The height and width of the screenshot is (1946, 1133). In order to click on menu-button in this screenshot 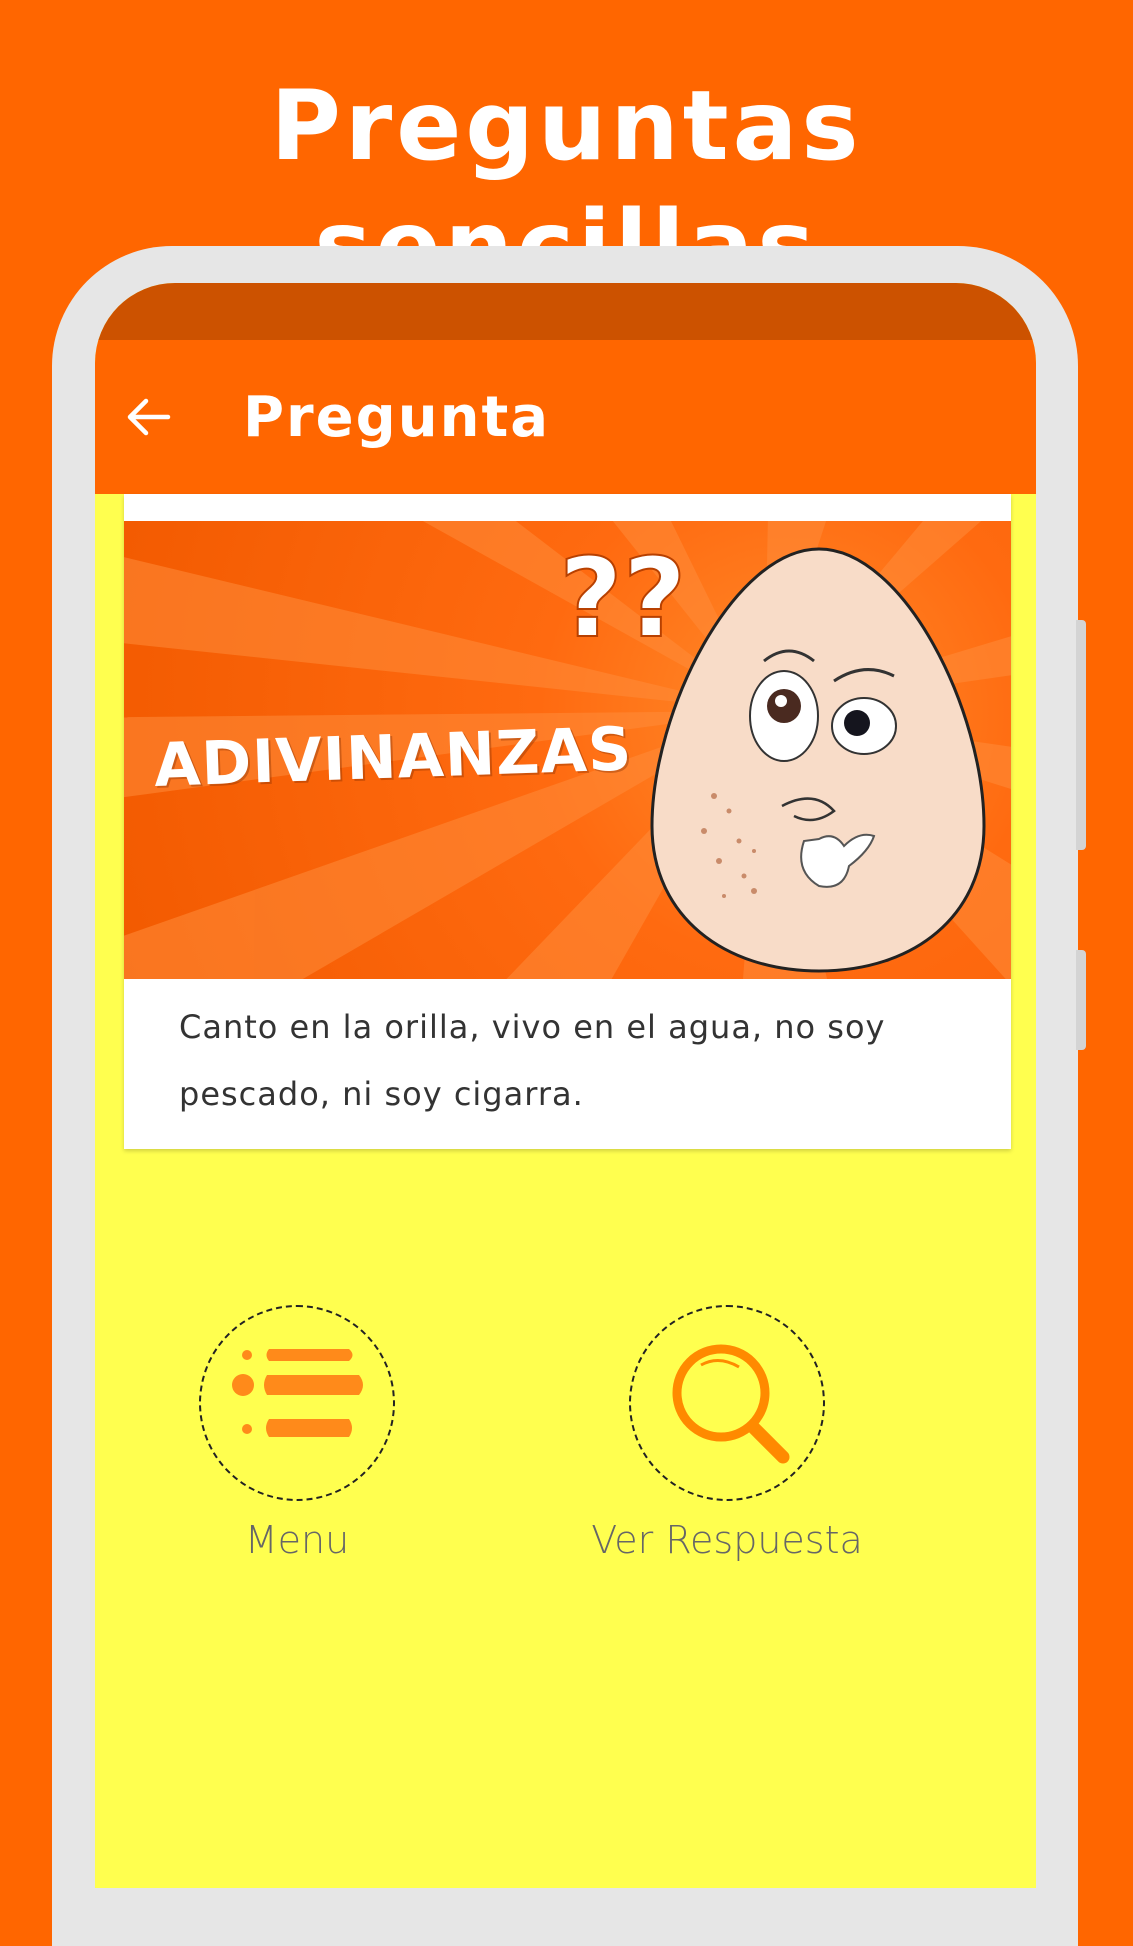, I will do `click(297, 1403)`.